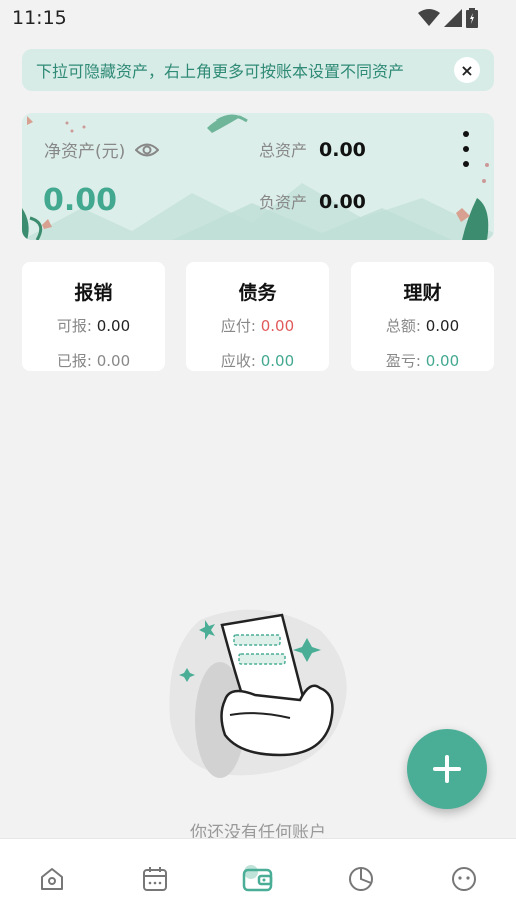  I want to click on reimburse-claimed-value: 0.00, so click(113, 361).